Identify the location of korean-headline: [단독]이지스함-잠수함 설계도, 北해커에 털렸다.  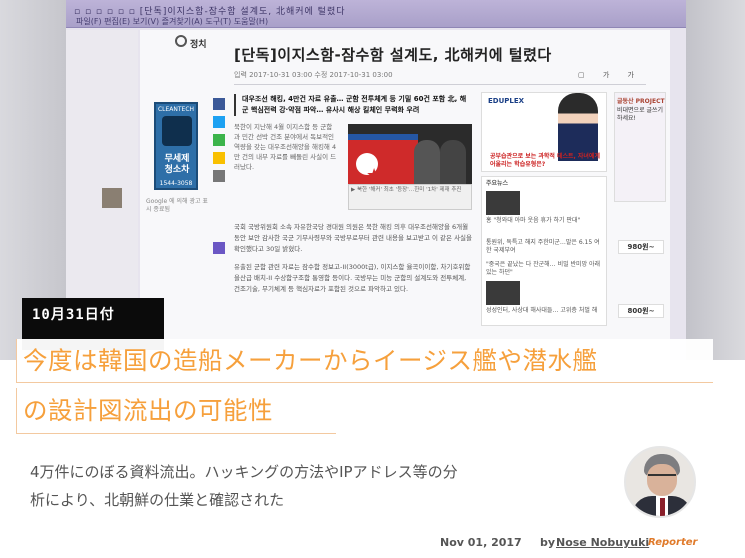
(393, 55).